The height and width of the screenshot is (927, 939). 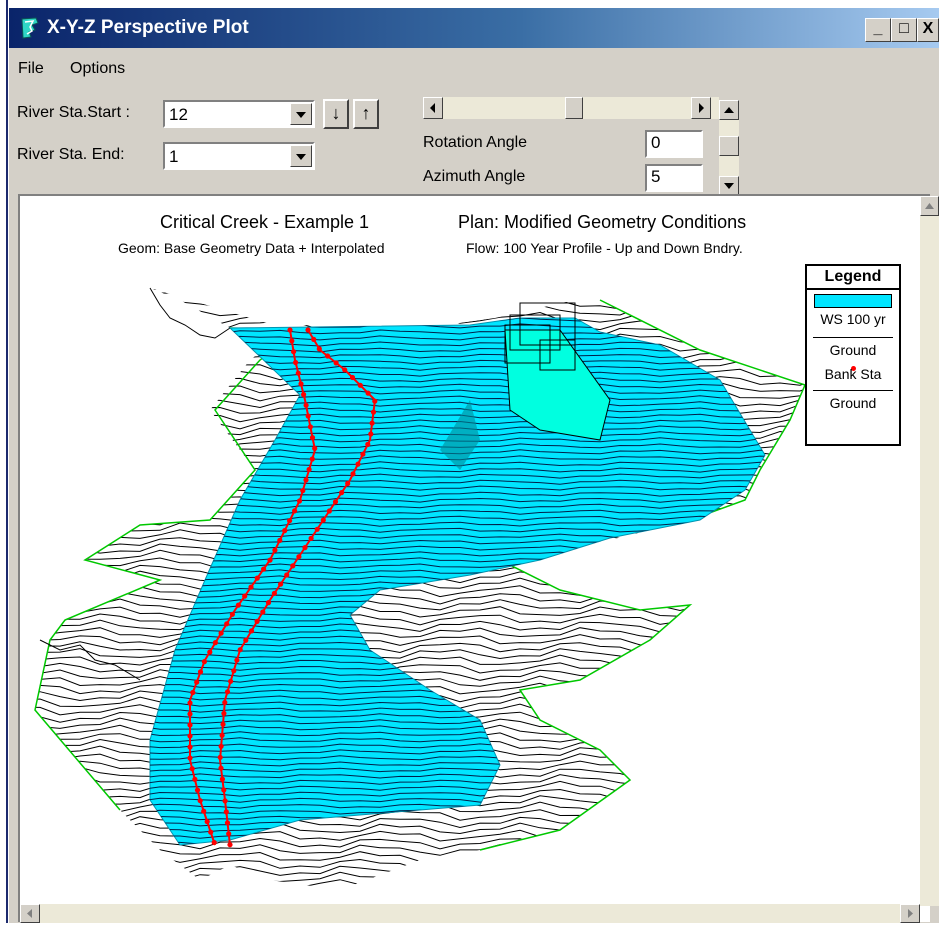 I want to click on legend-title: Legend, so click(x=853, y=276).